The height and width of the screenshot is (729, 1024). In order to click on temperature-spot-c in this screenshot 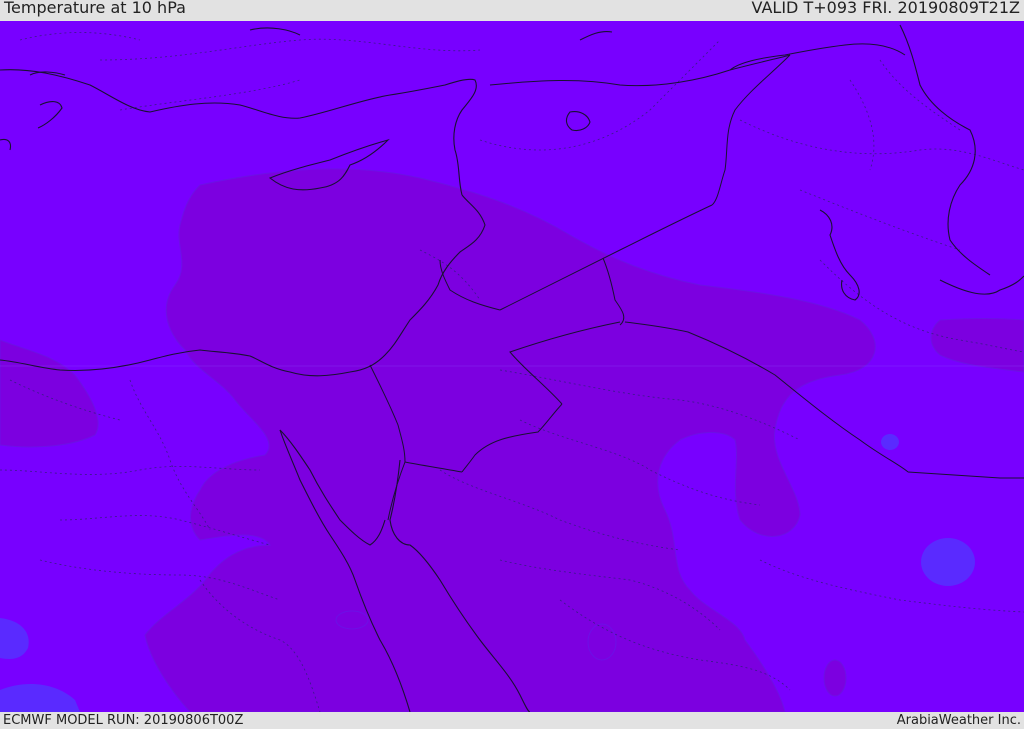, I will do `click(352, 620)`.